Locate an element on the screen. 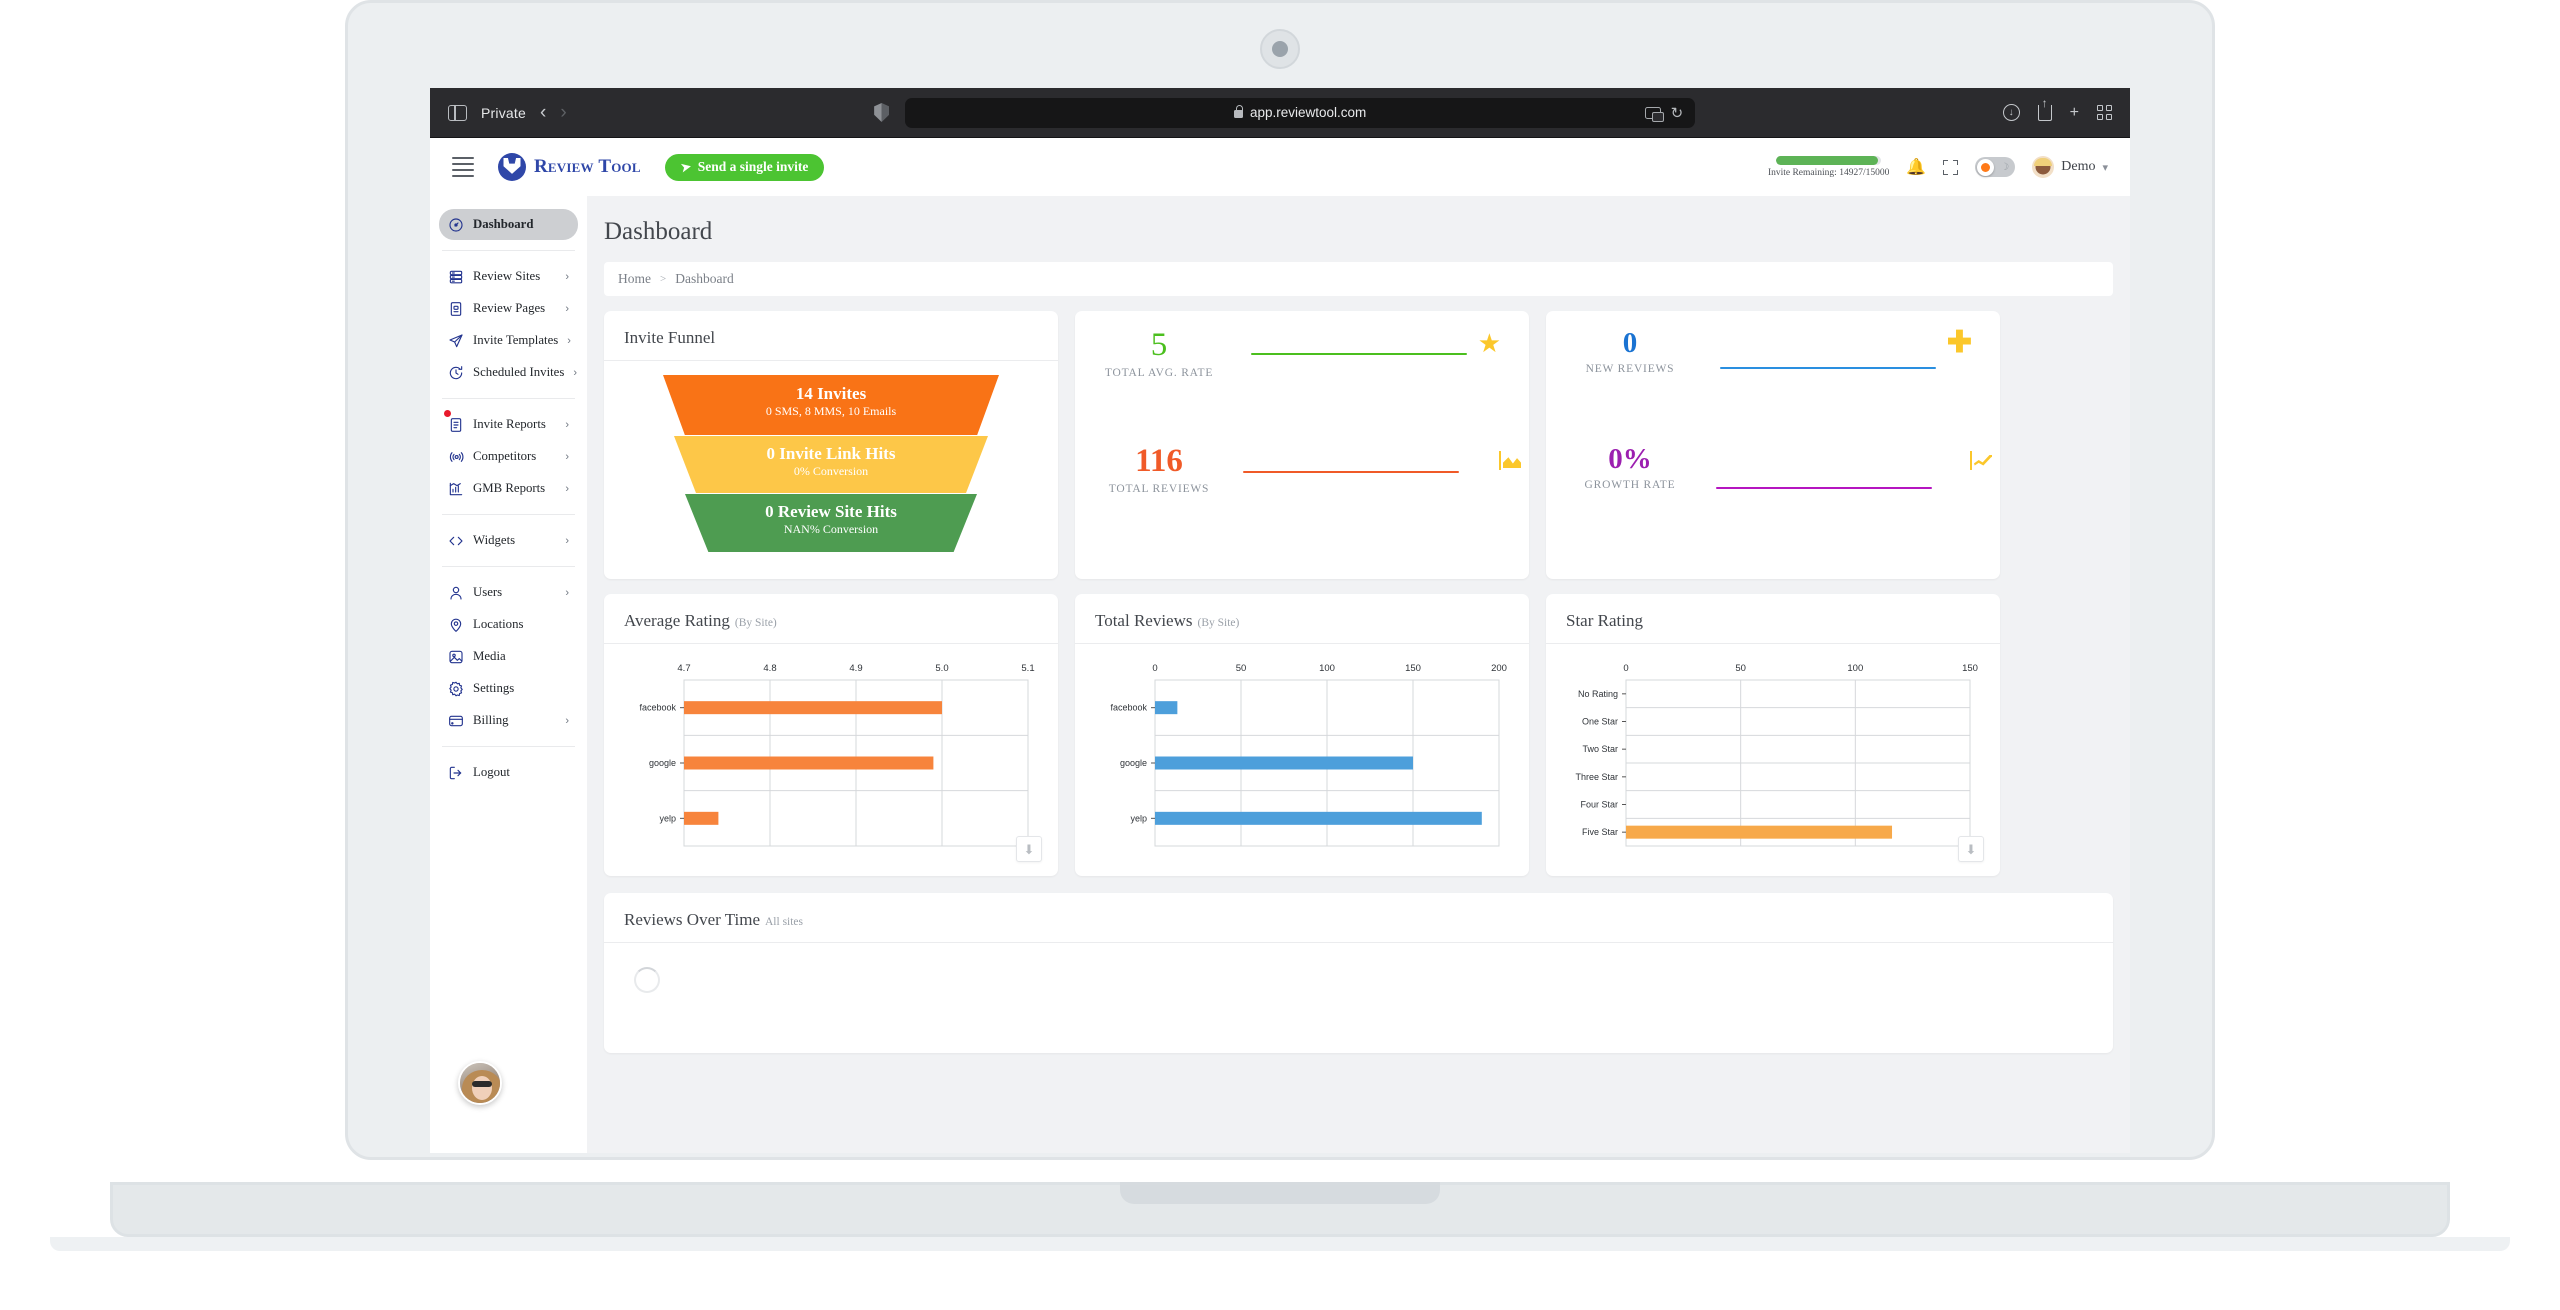  sidebar-item-billing: Billing › is located at coordinates (508, 720).